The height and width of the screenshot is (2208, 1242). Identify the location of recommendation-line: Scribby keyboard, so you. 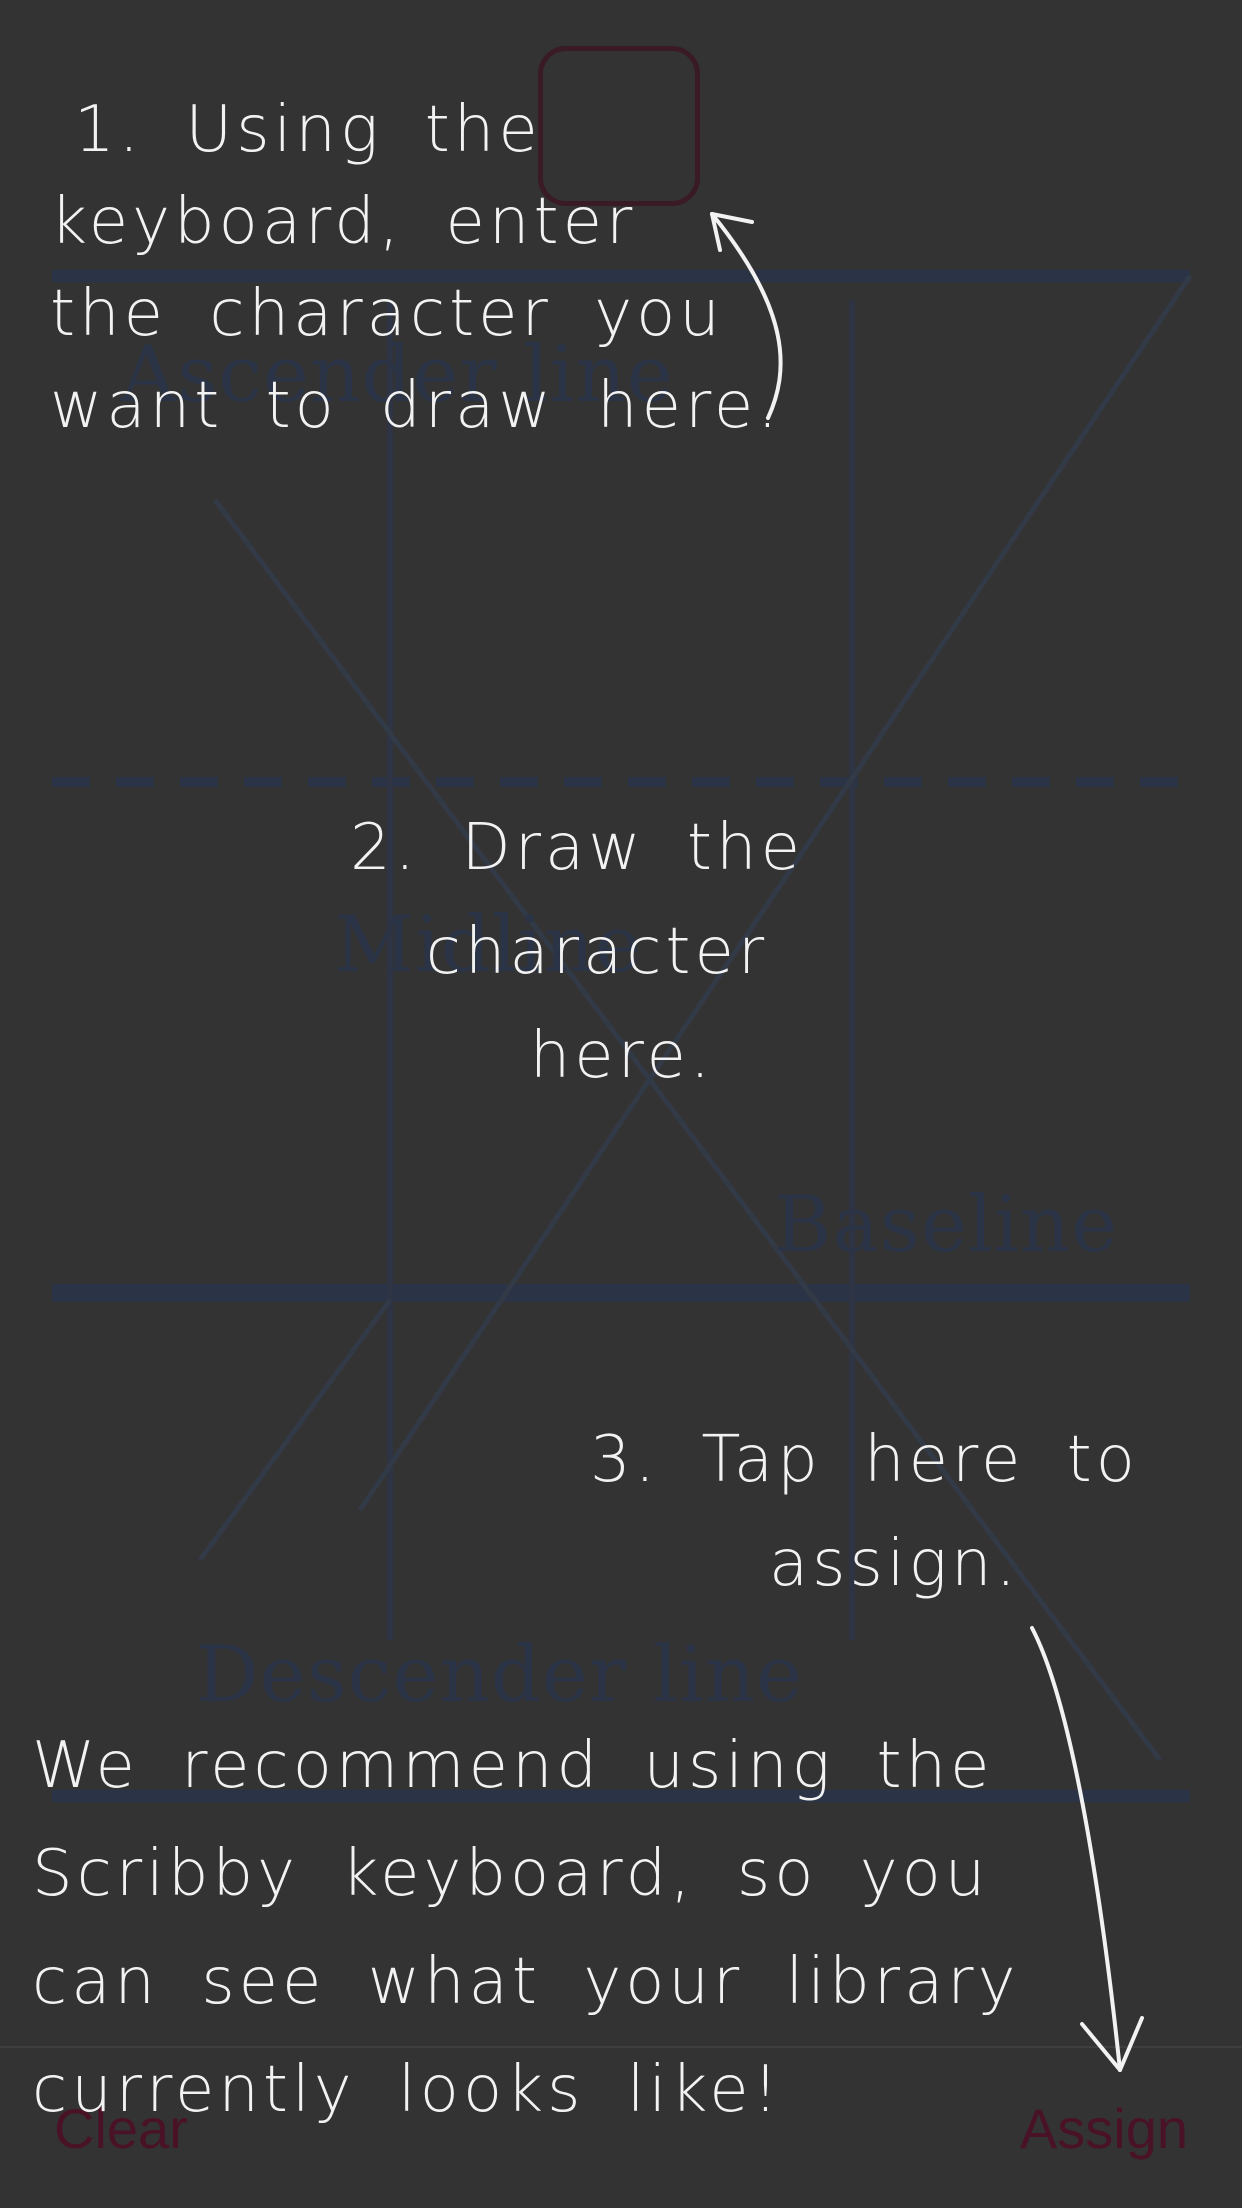
(511, 1874).